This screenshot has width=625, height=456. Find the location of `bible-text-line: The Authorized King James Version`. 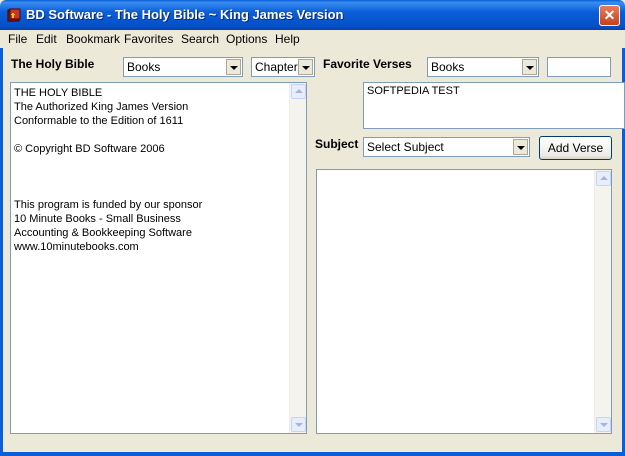

bible-text-line: The Authorized King James Version is located at coordinates (101, 107).